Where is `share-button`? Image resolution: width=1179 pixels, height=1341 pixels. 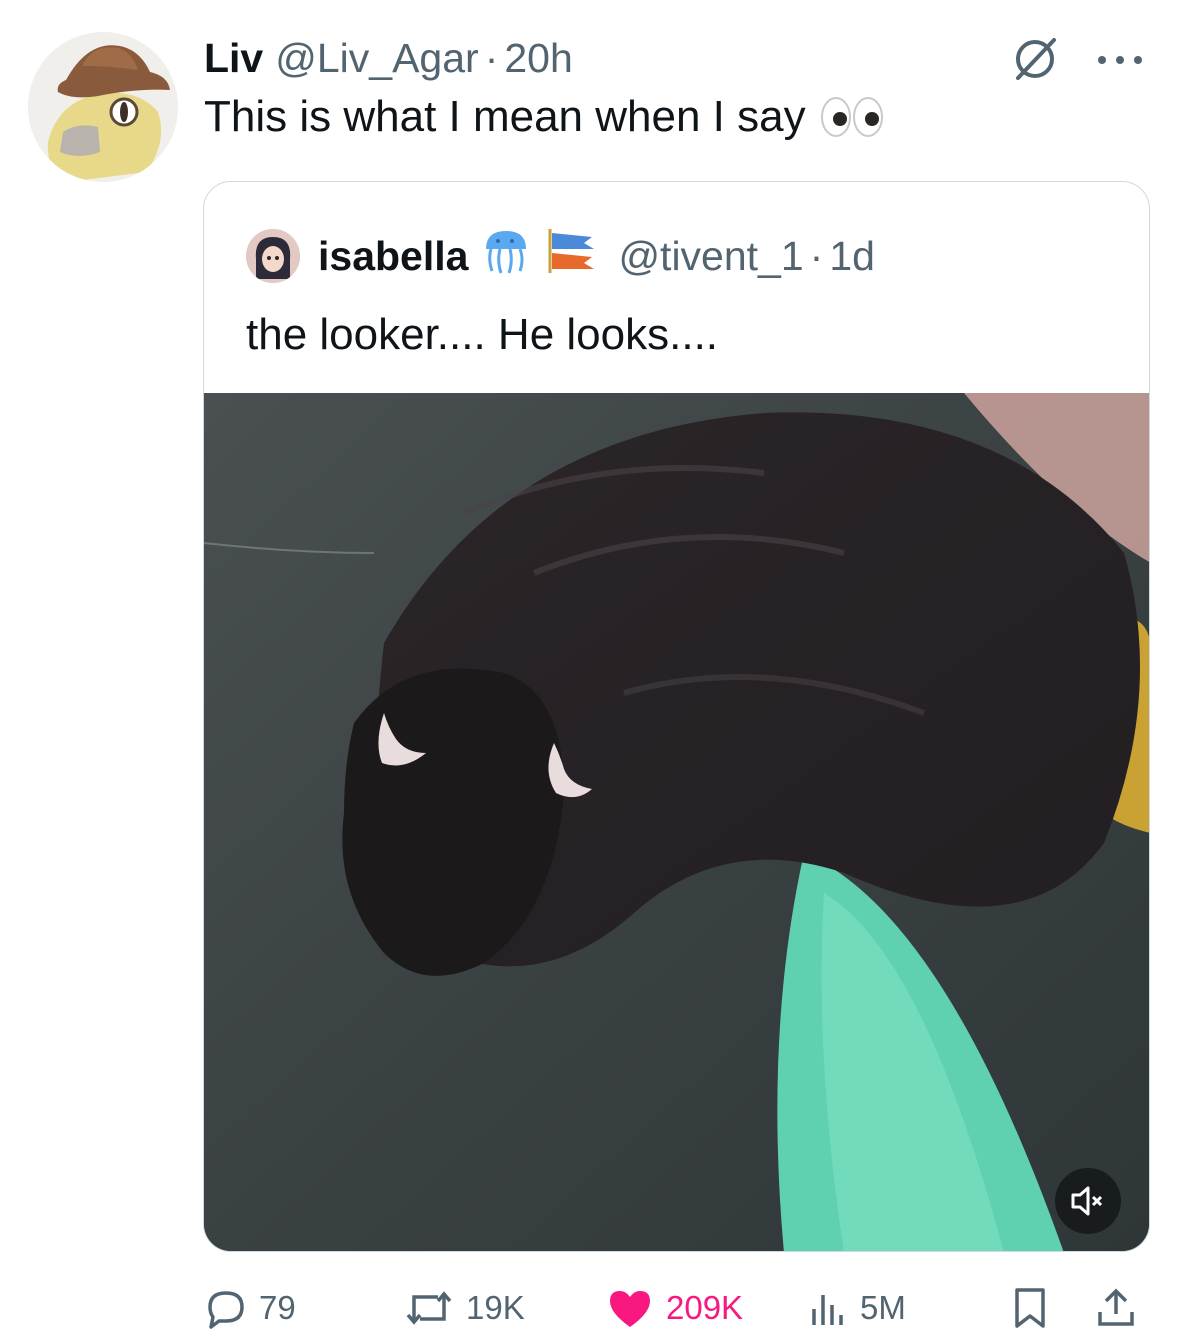
share-button is located at coordinates (1122, 1308).